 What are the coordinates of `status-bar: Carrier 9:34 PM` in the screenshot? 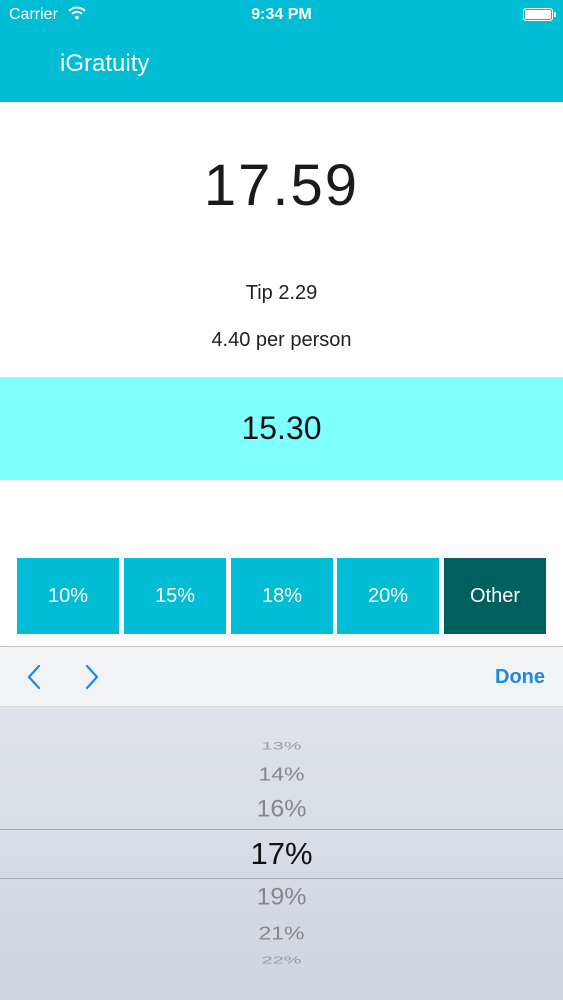 It's located at (281, 15).